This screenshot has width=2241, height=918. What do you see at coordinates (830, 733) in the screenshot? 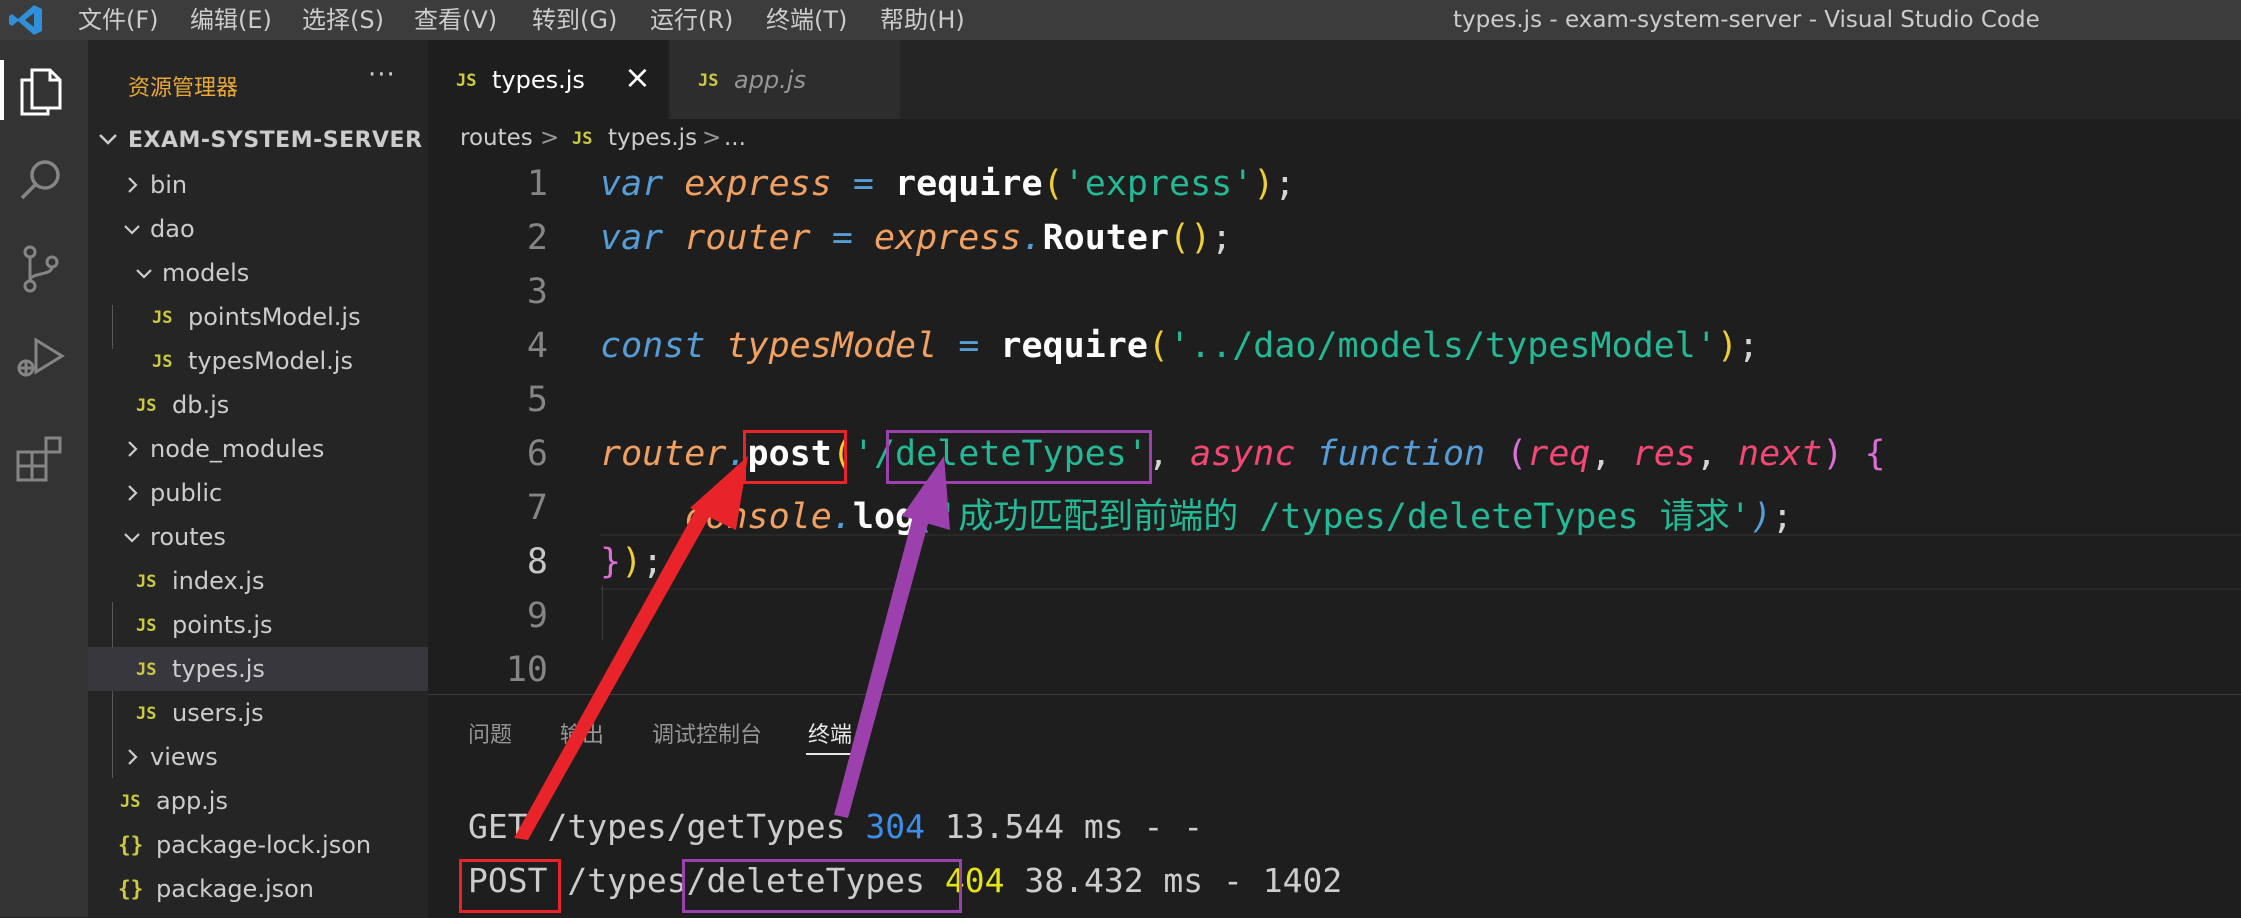
I see `panel-tab-terminal: 终端` at bounding box center [830, 733].